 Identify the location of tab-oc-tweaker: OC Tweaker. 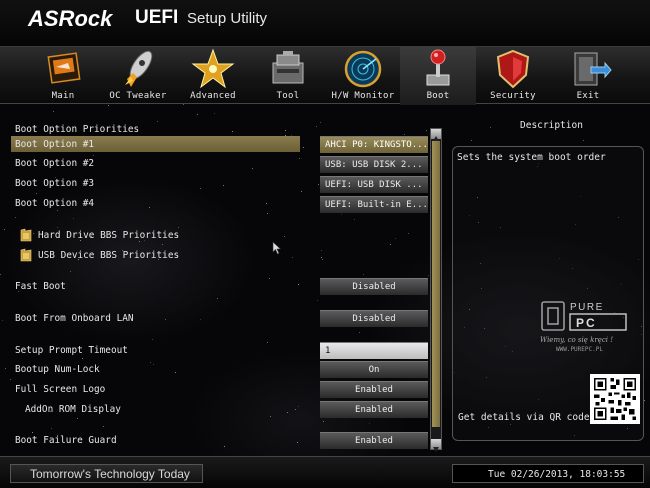
(138, 76).